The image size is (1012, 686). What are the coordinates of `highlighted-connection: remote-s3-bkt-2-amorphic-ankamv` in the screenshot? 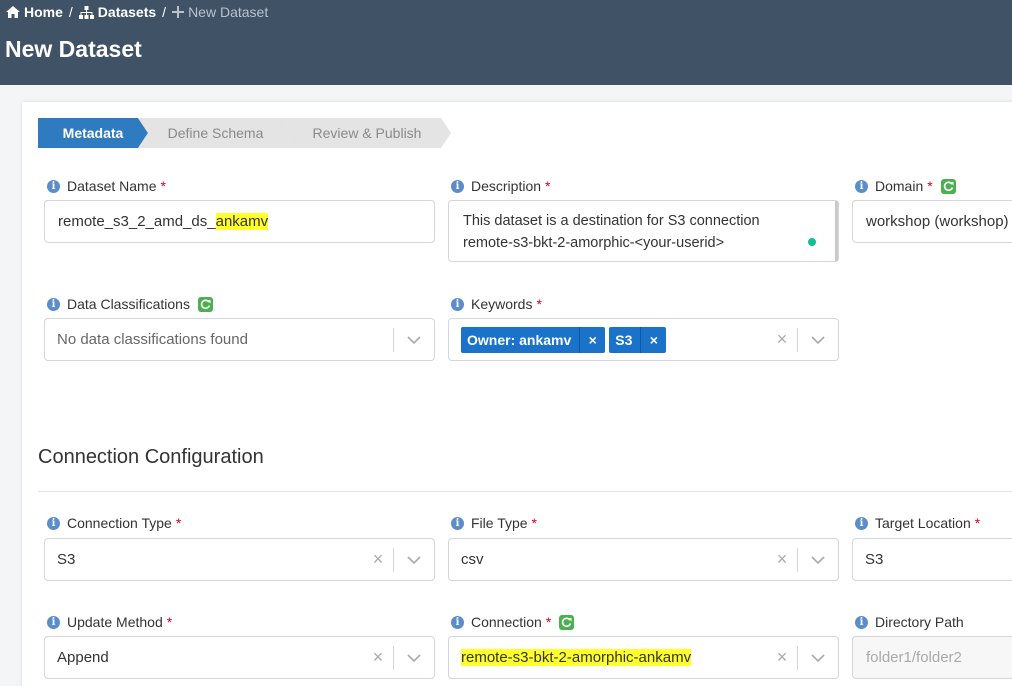 It's located at (576, 657).